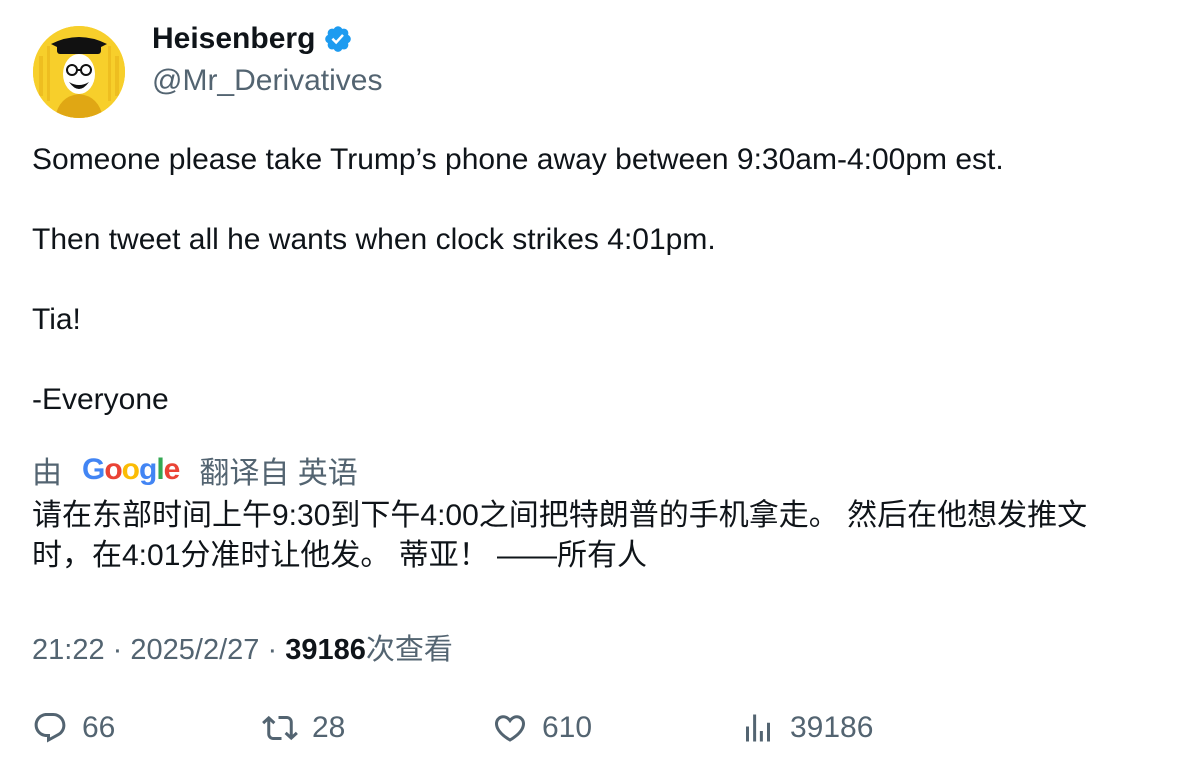 This screenshot has height=778, width=1196. Describe the element at coordinates (100, 399) in the screenshot. I see `tweet-text-line: -Everyone` at that location.